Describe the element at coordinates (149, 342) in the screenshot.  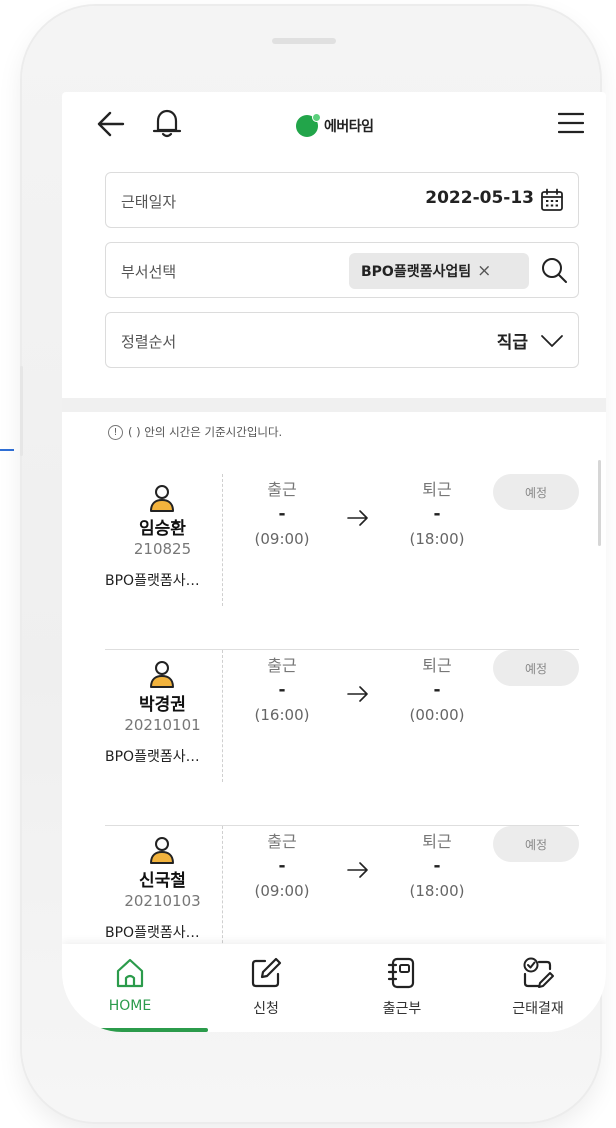
I see `sort-filter-label: 정렬순서` at that location.